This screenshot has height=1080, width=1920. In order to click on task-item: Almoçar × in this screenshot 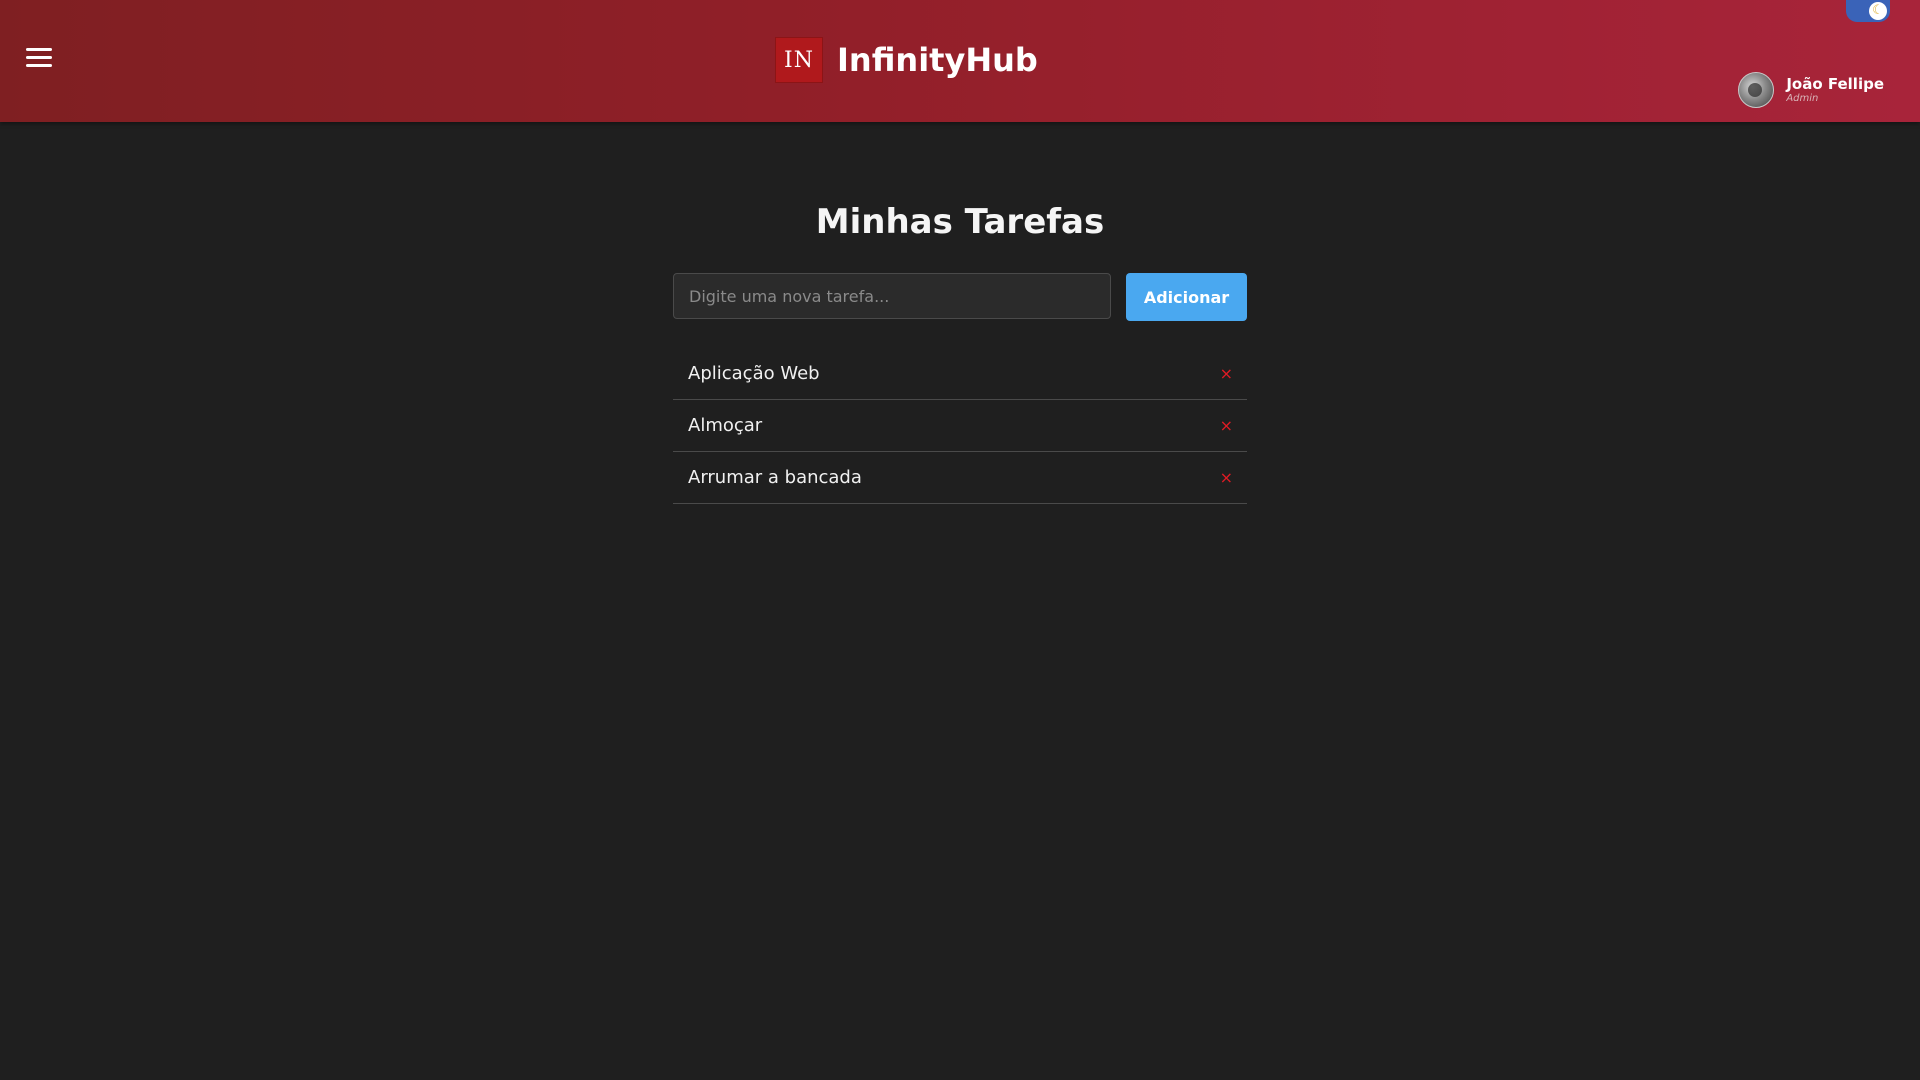, I will do `click(960, 426)`.